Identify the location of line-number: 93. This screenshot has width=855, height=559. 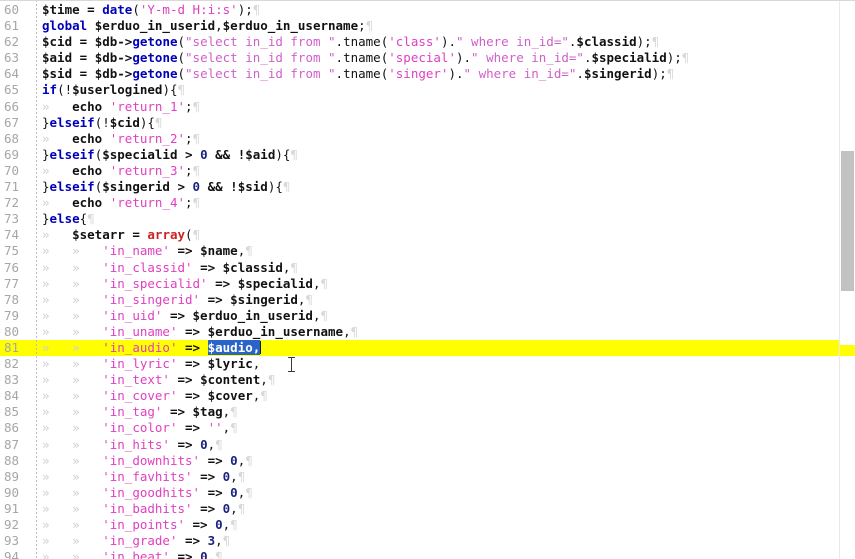
(12, 541).